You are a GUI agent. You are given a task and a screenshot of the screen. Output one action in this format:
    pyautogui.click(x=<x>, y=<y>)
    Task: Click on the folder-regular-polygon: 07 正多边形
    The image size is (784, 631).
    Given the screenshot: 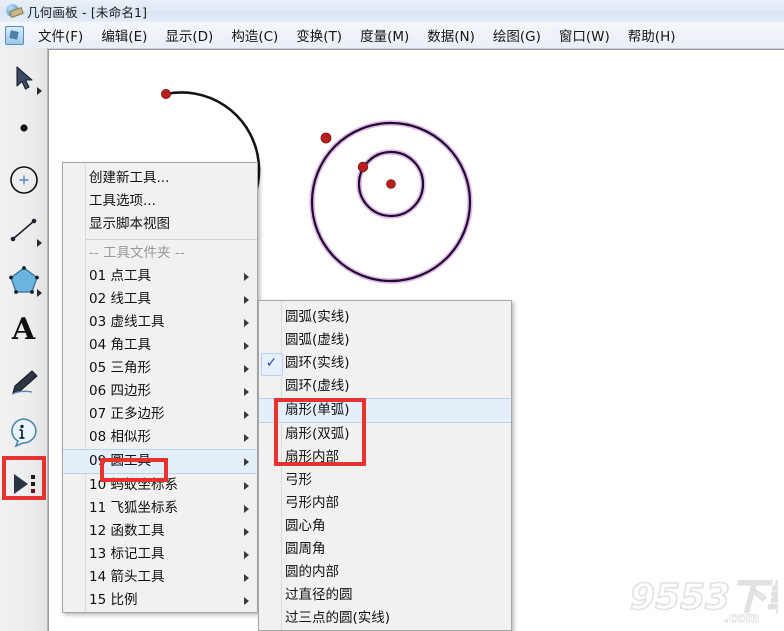 What is the action you would take?
    pyautogui.click(x=160, y=414)
    